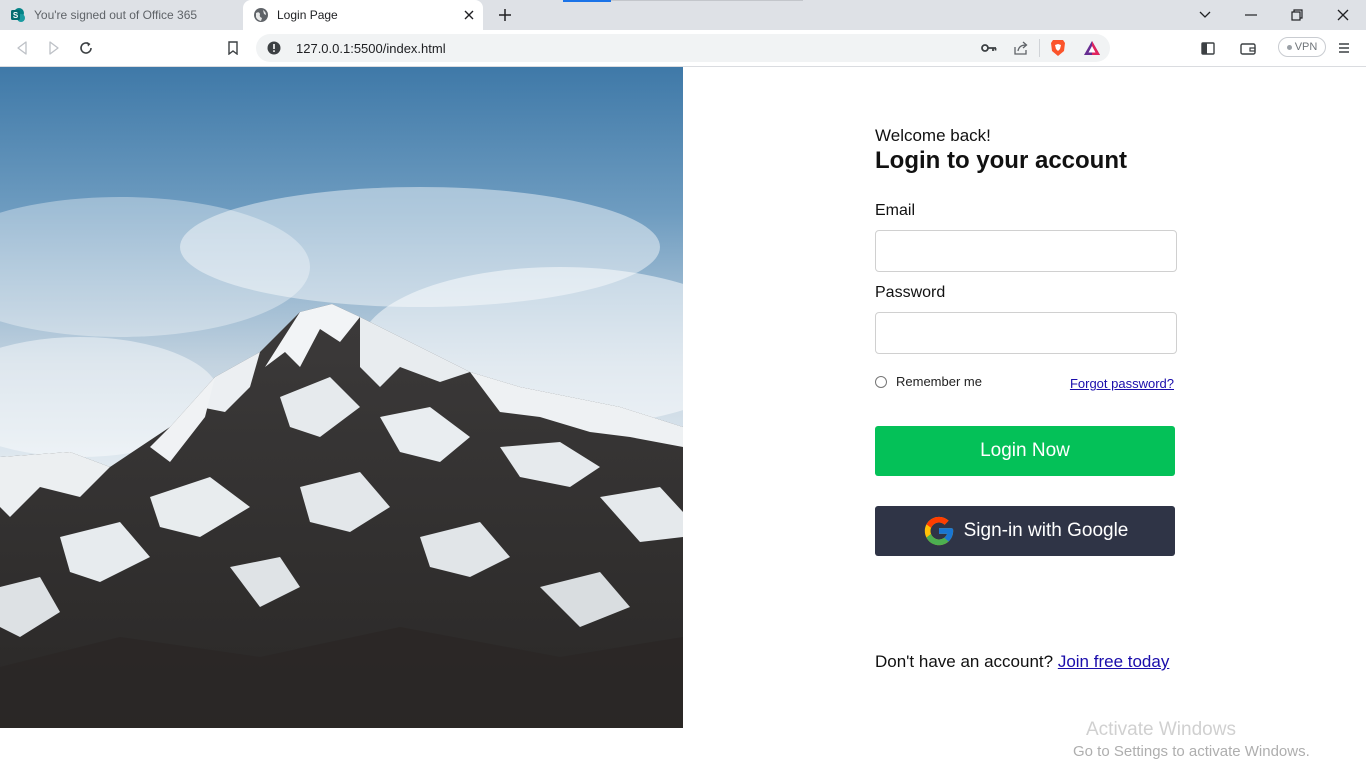  I want to click on menu-icon, so click(1344, 48).